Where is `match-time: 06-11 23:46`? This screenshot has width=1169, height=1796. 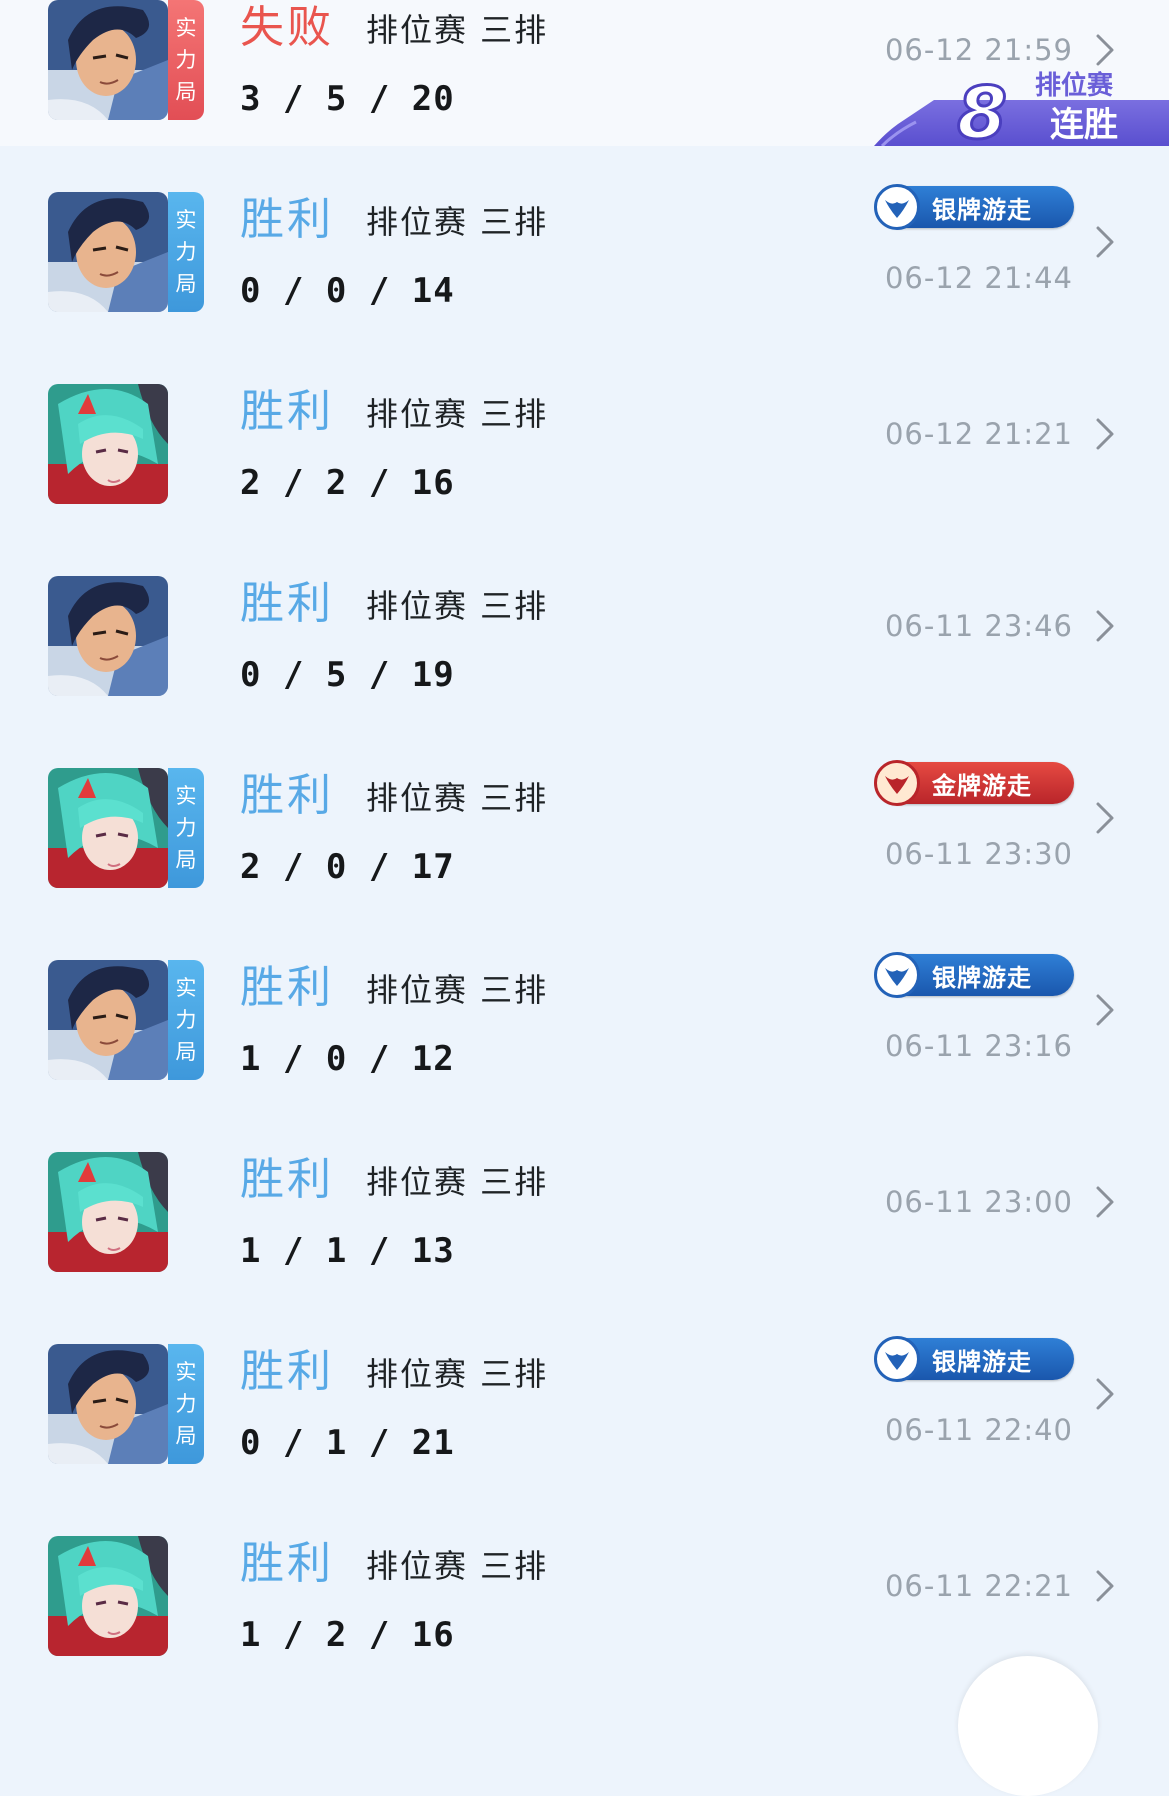
match-time: 06-11 23:46 is located at coordinates (978, 626).